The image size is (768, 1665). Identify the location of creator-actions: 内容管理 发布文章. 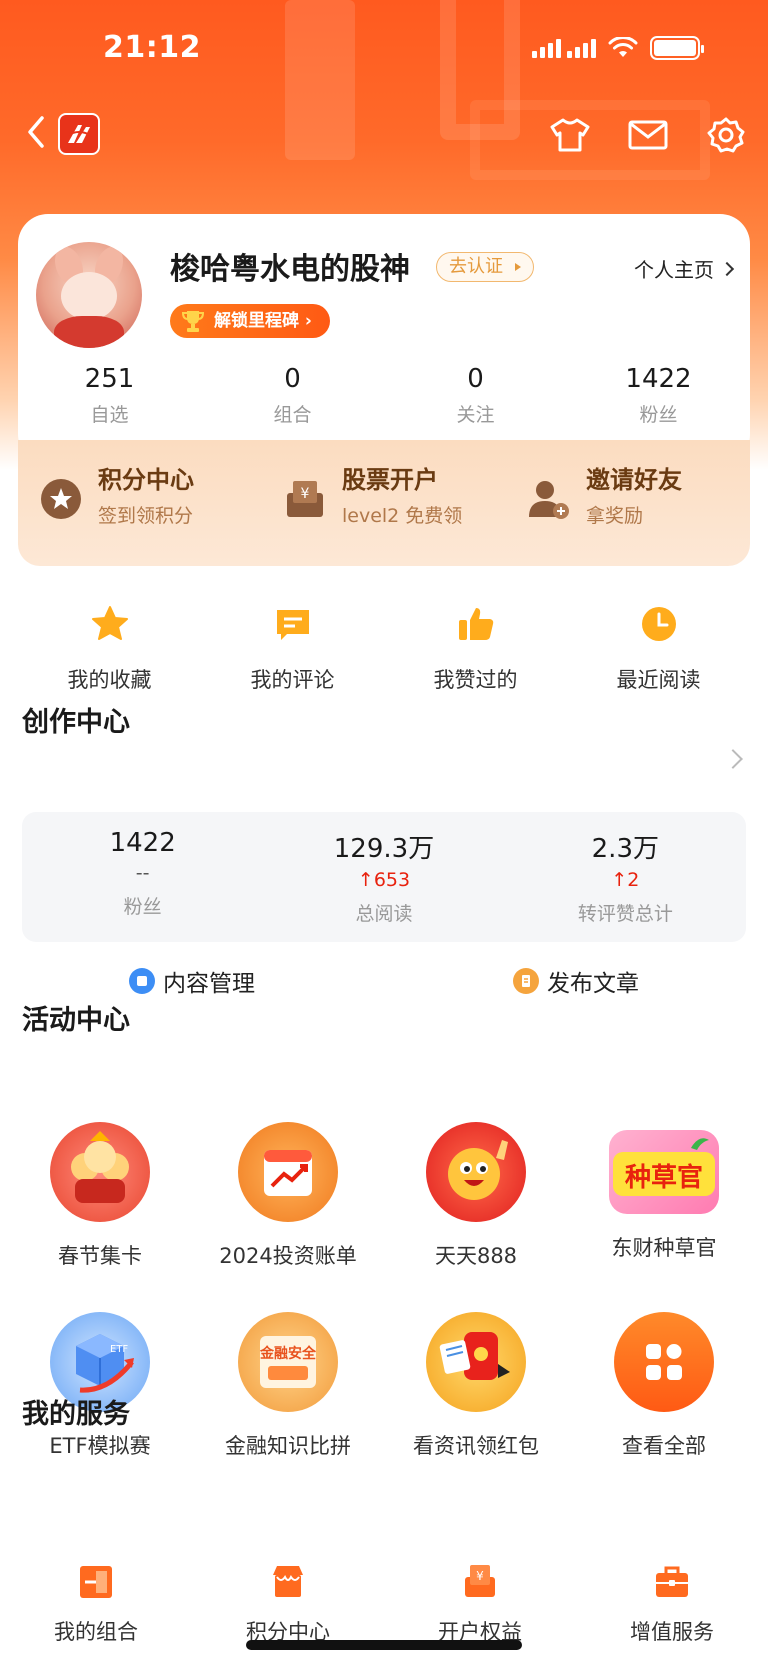
(384, 981).